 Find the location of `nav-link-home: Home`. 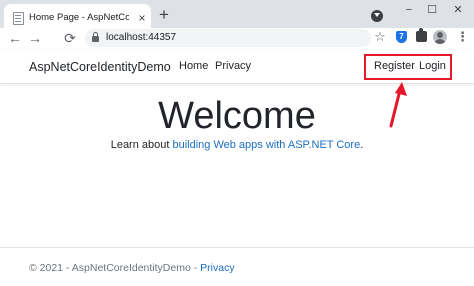

nav-link-home: Home is located at coordinates (193, 66).